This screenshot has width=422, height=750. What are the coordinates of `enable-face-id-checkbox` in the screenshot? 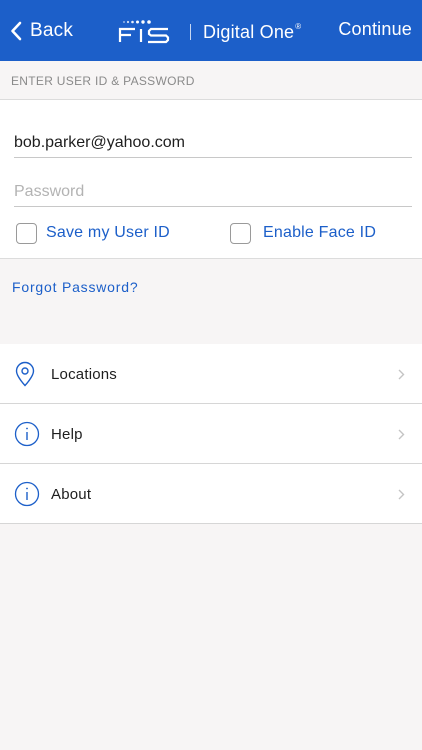 It's located at (240, 233).